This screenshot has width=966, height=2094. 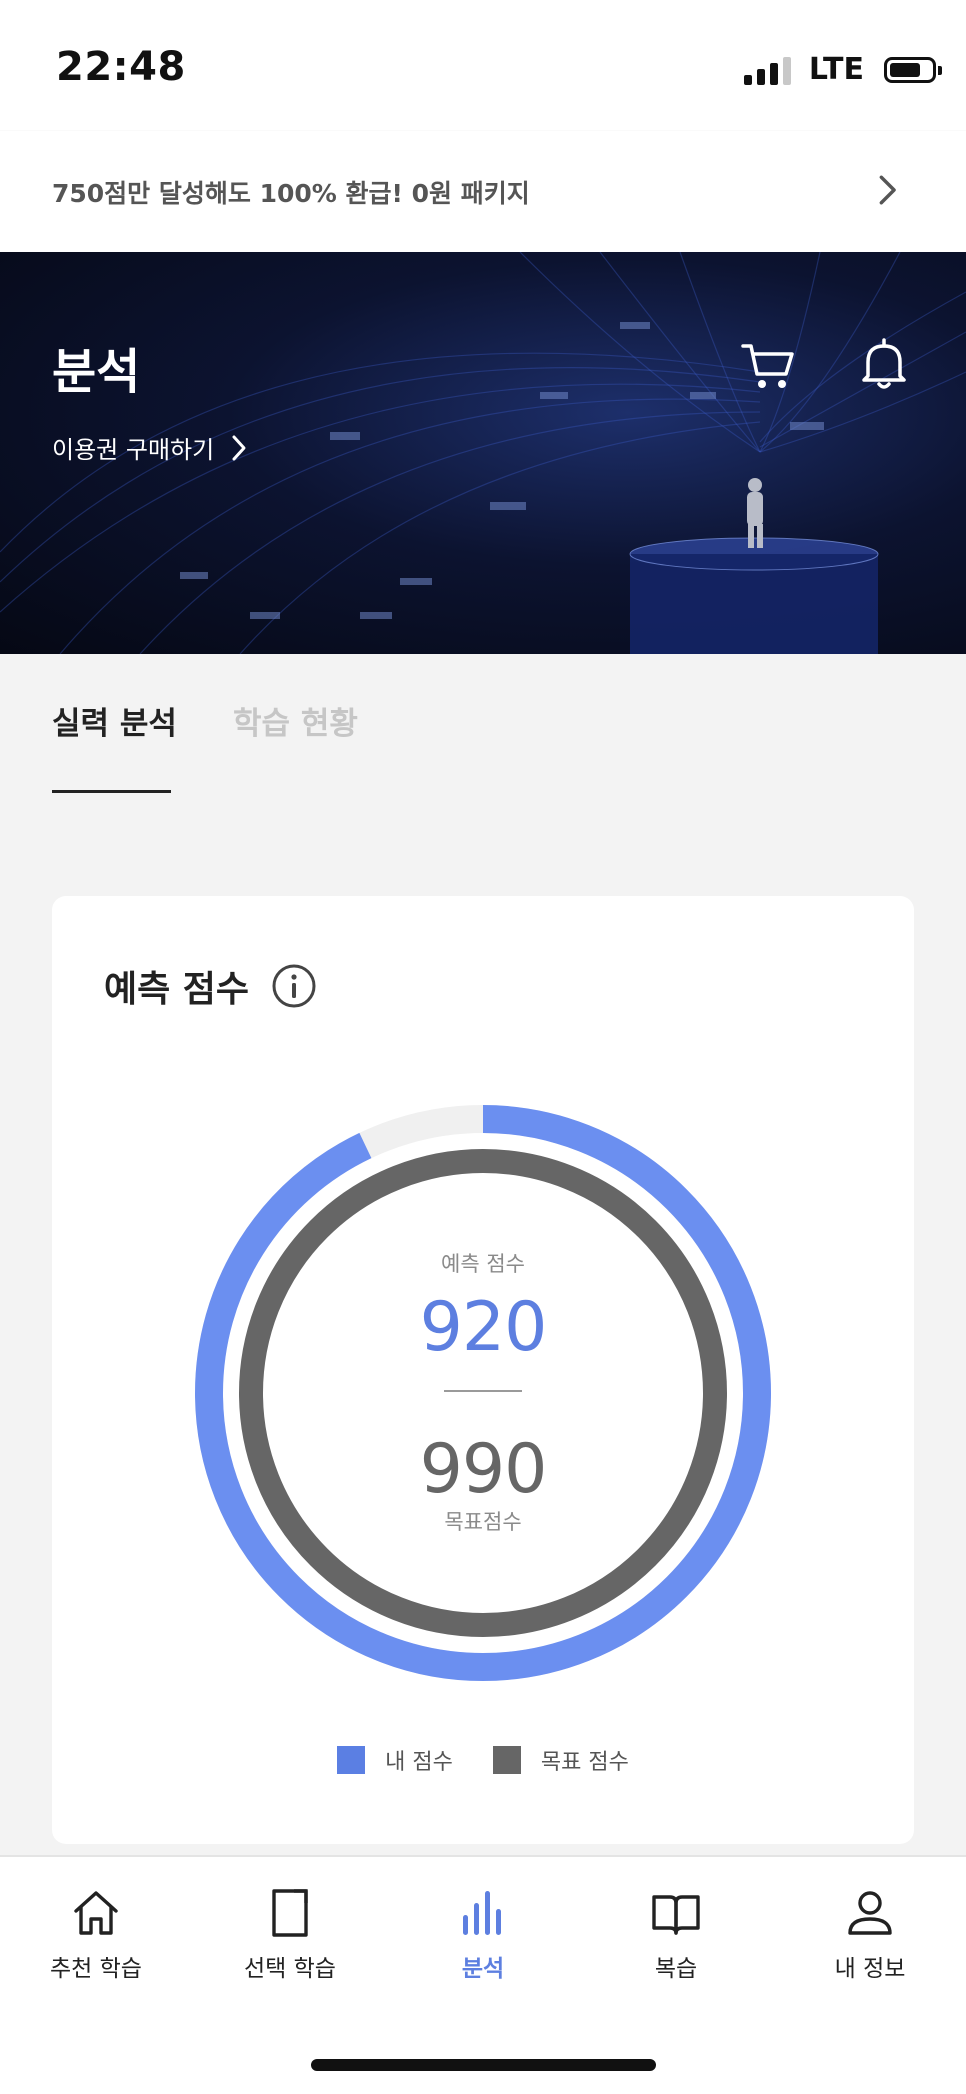 I want to click on target-score-ring, so click(x=483, y=1393).